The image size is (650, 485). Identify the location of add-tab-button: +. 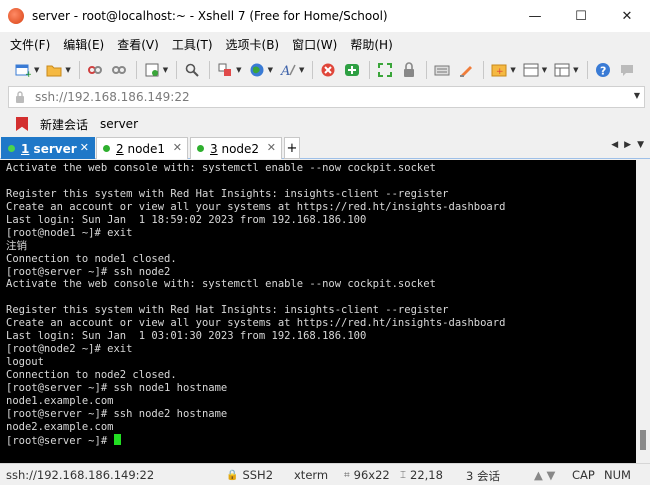
(292, 148).